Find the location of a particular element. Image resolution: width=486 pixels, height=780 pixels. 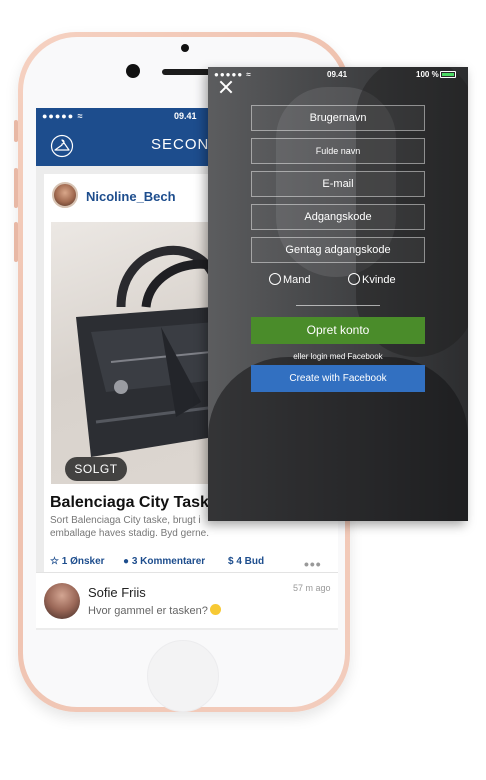

gender-male-radio: Mand is located at coordinates (290, 280).